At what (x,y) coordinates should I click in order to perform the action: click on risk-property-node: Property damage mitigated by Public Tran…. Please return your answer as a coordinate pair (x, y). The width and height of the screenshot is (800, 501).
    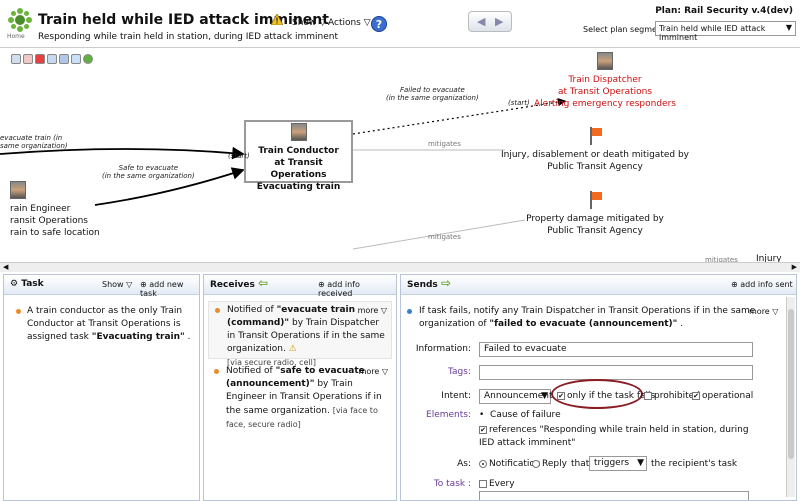
    Looking at the image, I should click on (595, 214).